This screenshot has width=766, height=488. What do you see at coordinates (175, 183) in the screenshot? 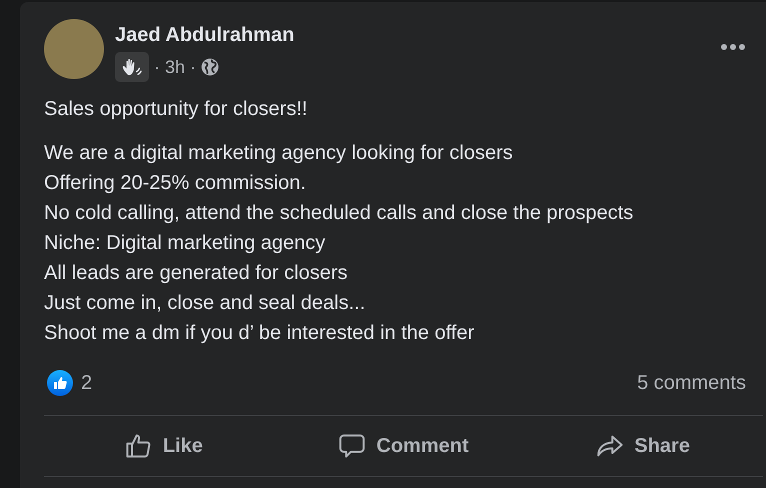
I see `post-text-line: Offering 20-25% commission.` at bounding box center [175, 183].